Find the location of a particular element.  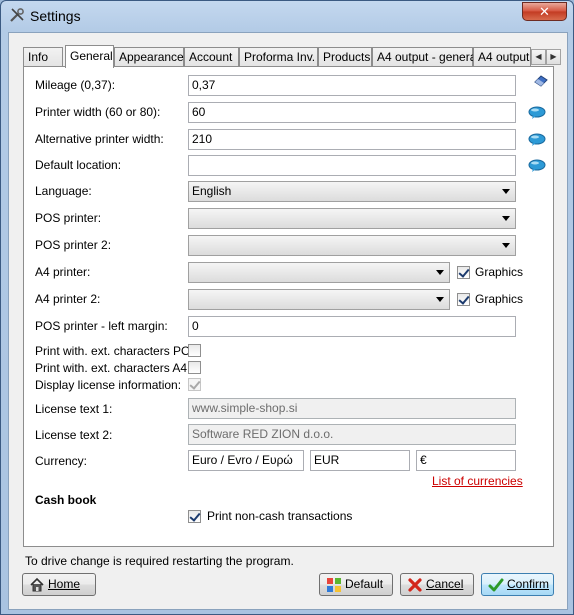

default-location-label: Default location: is located at coordinates (78, 165).